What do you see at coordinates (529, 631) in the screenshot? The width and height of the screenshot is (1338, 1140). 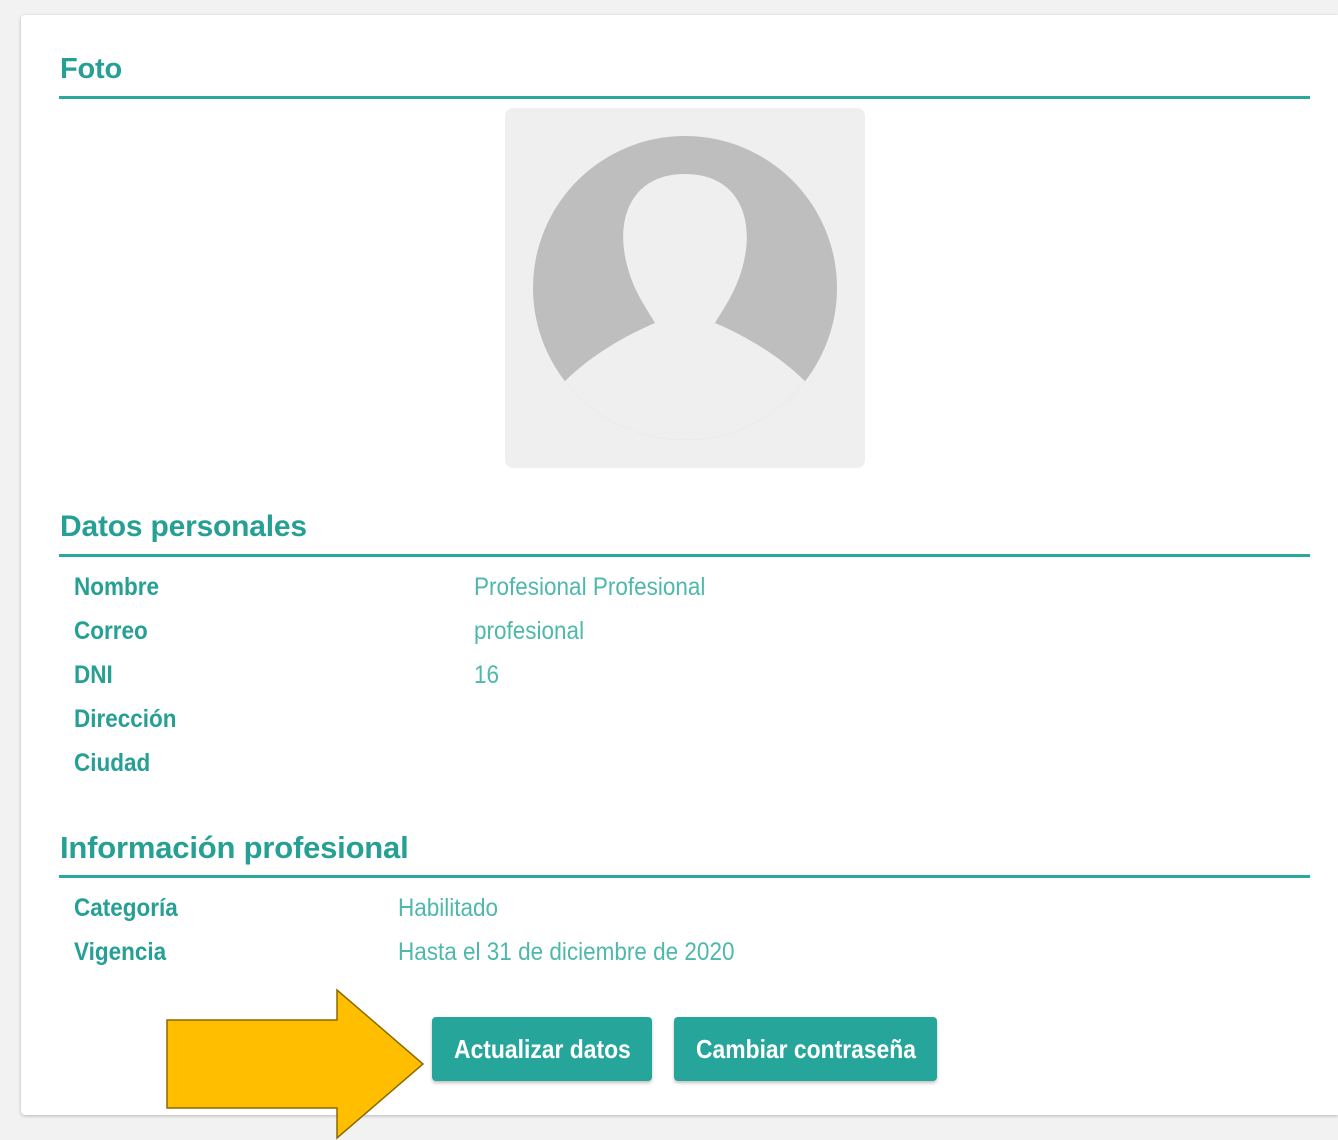 I see `field-value-correo: profesional` at bounding box center [529, 631].